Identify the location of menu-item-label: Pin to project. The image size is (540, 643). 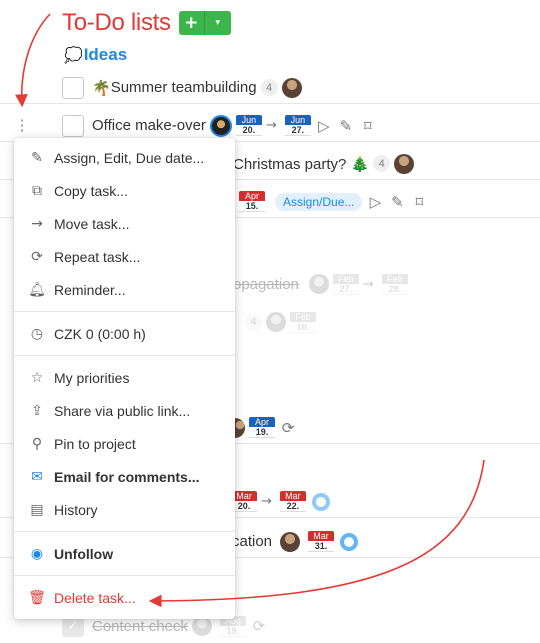
(95, 444).